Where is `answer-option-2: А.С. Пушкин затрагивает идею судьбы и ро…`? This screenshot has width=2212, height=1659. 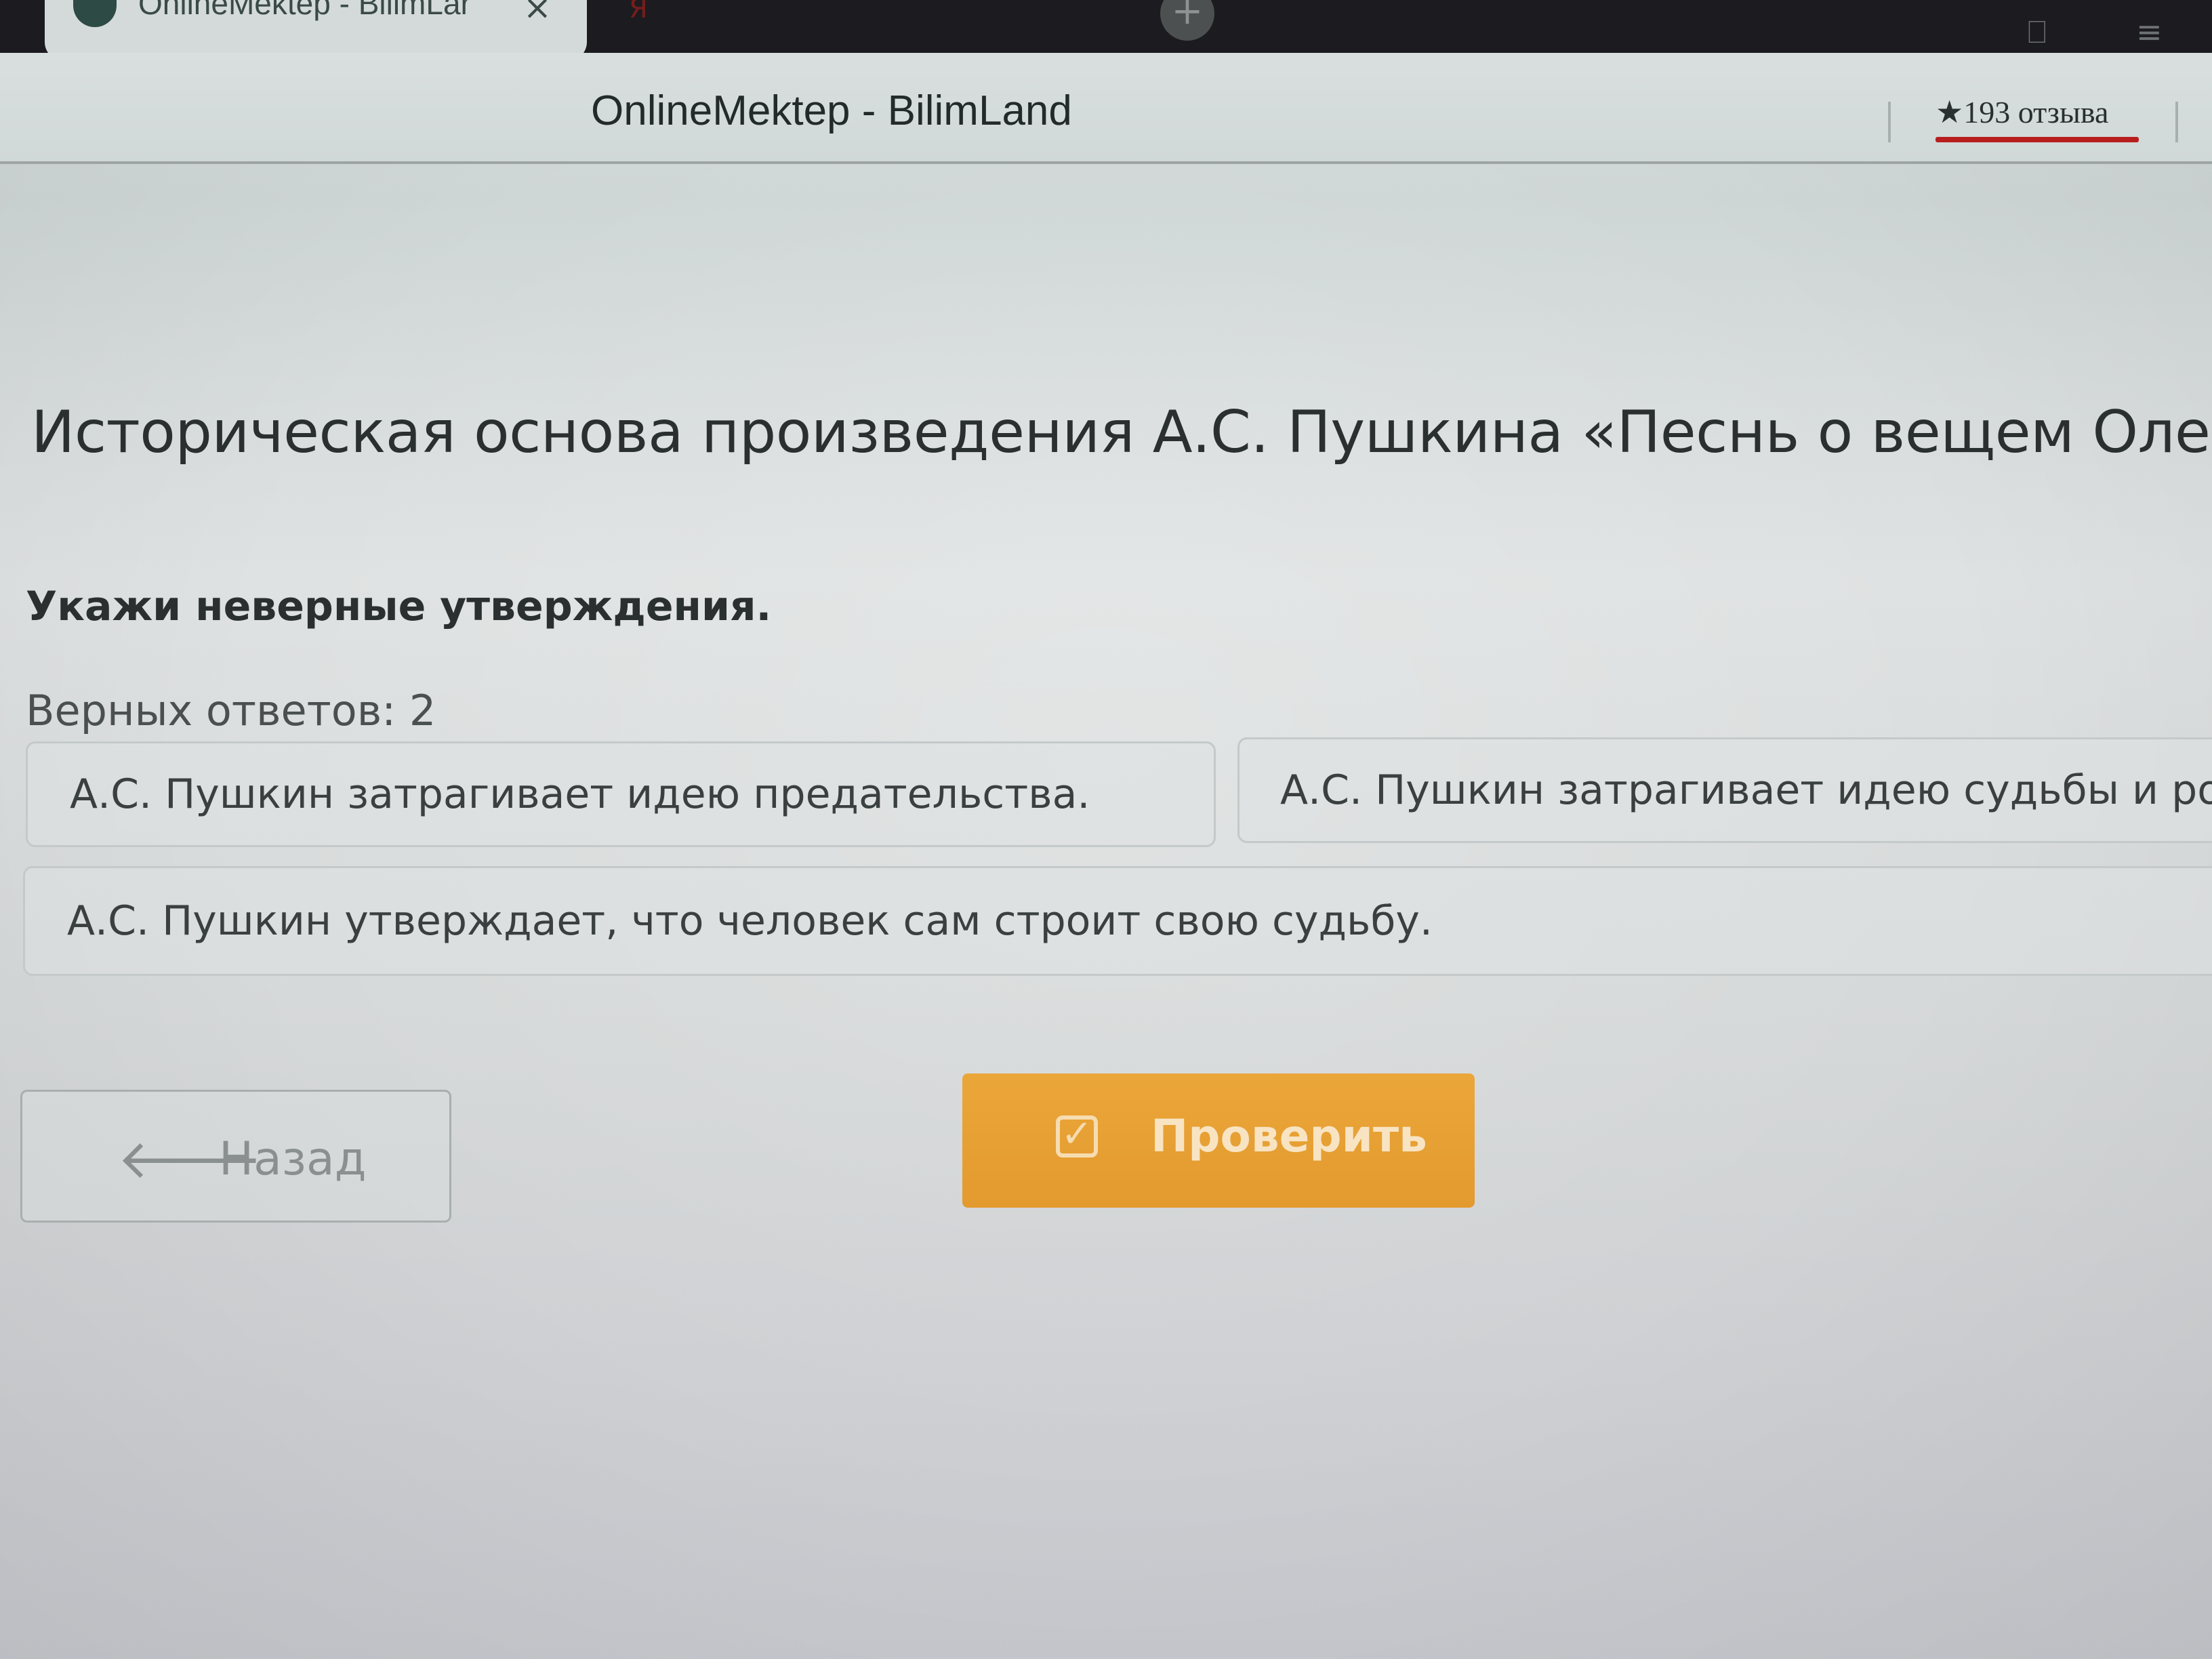
answer-option-2: А.С. Пушкин затрагивает идею судьбы и ро… is located at coordinates (1725, 790).